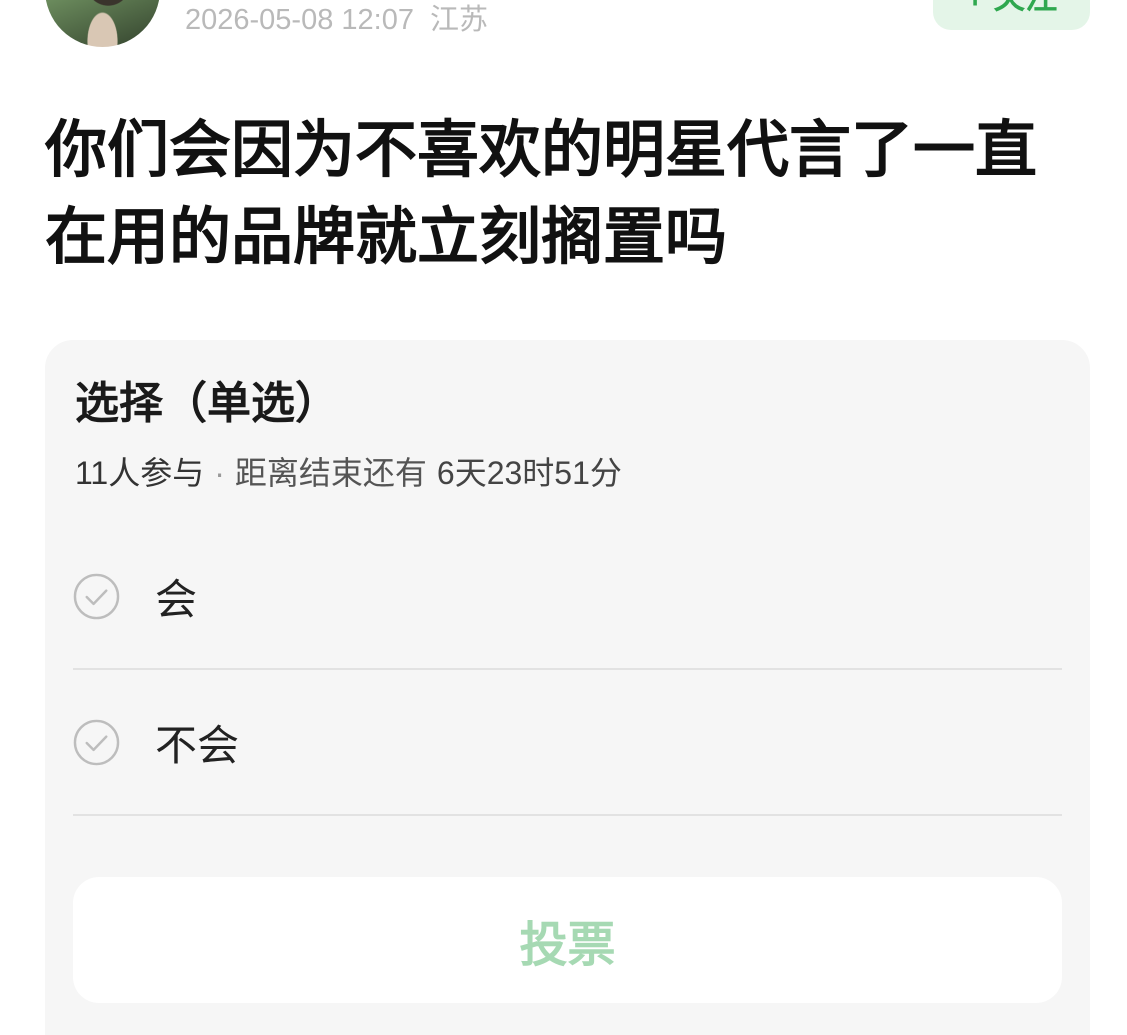 The image size is (1127, 1035). What do you see at coordinates (567, 940) in the screenshot?
I see `vote-button: 投票` at bounding box center [567, 940].